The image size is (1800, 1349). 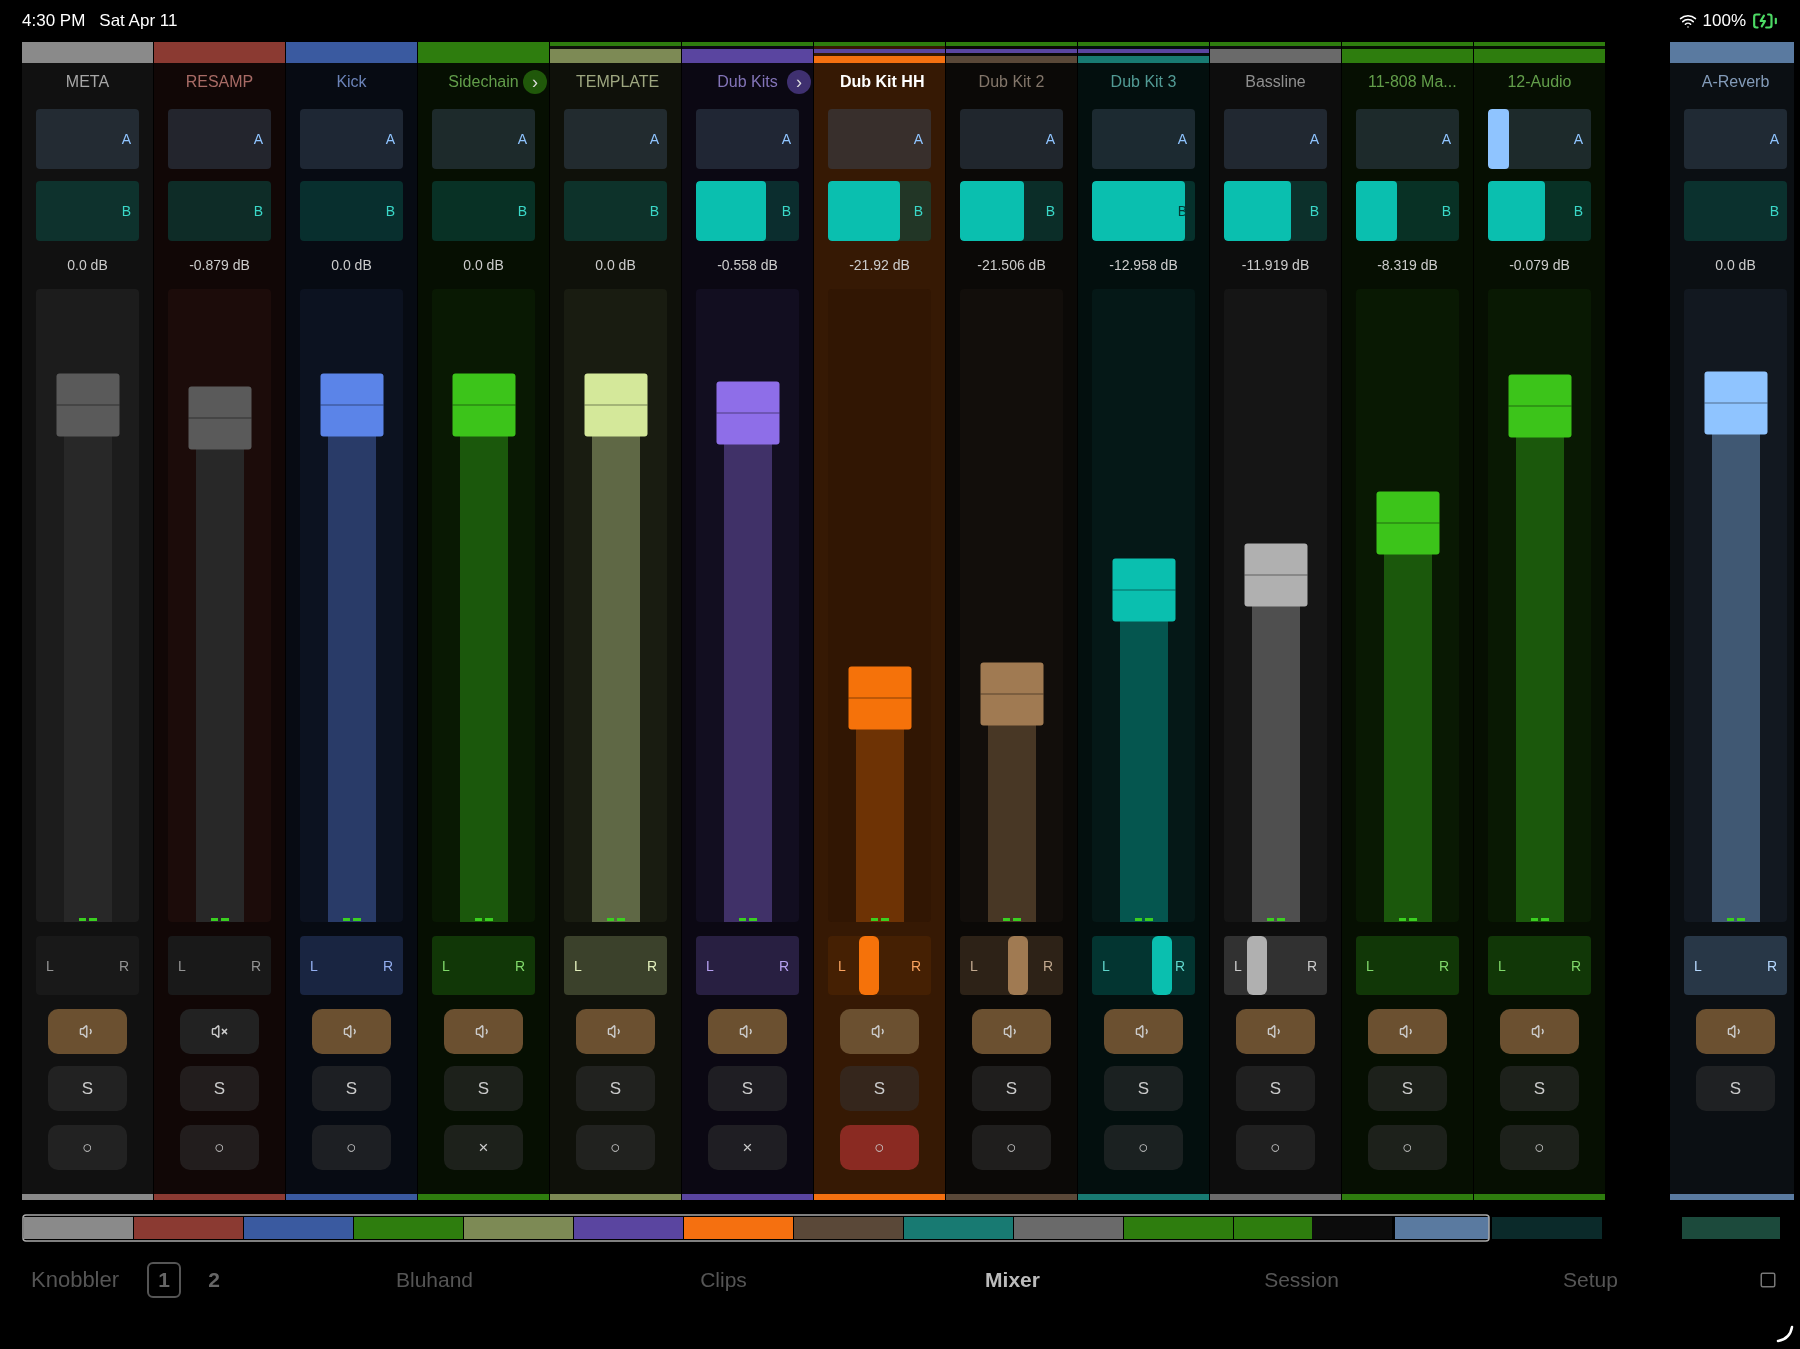 What do you see at coordinates (747, 82) in the screenshot?
I see `channel-name: Dub Kits` at bounding box center [747, 82].